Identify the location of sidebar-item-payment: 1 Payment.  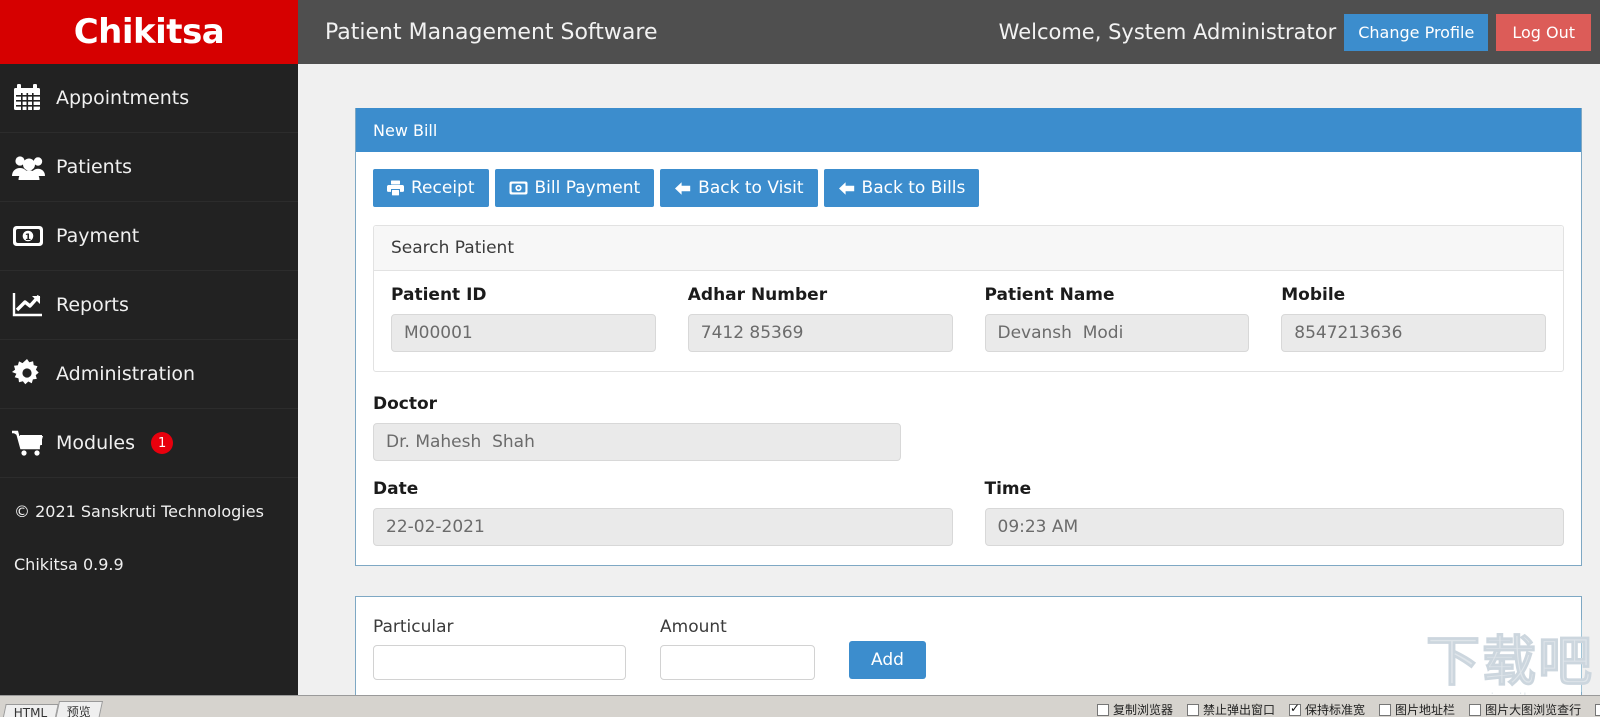
(149, 236).